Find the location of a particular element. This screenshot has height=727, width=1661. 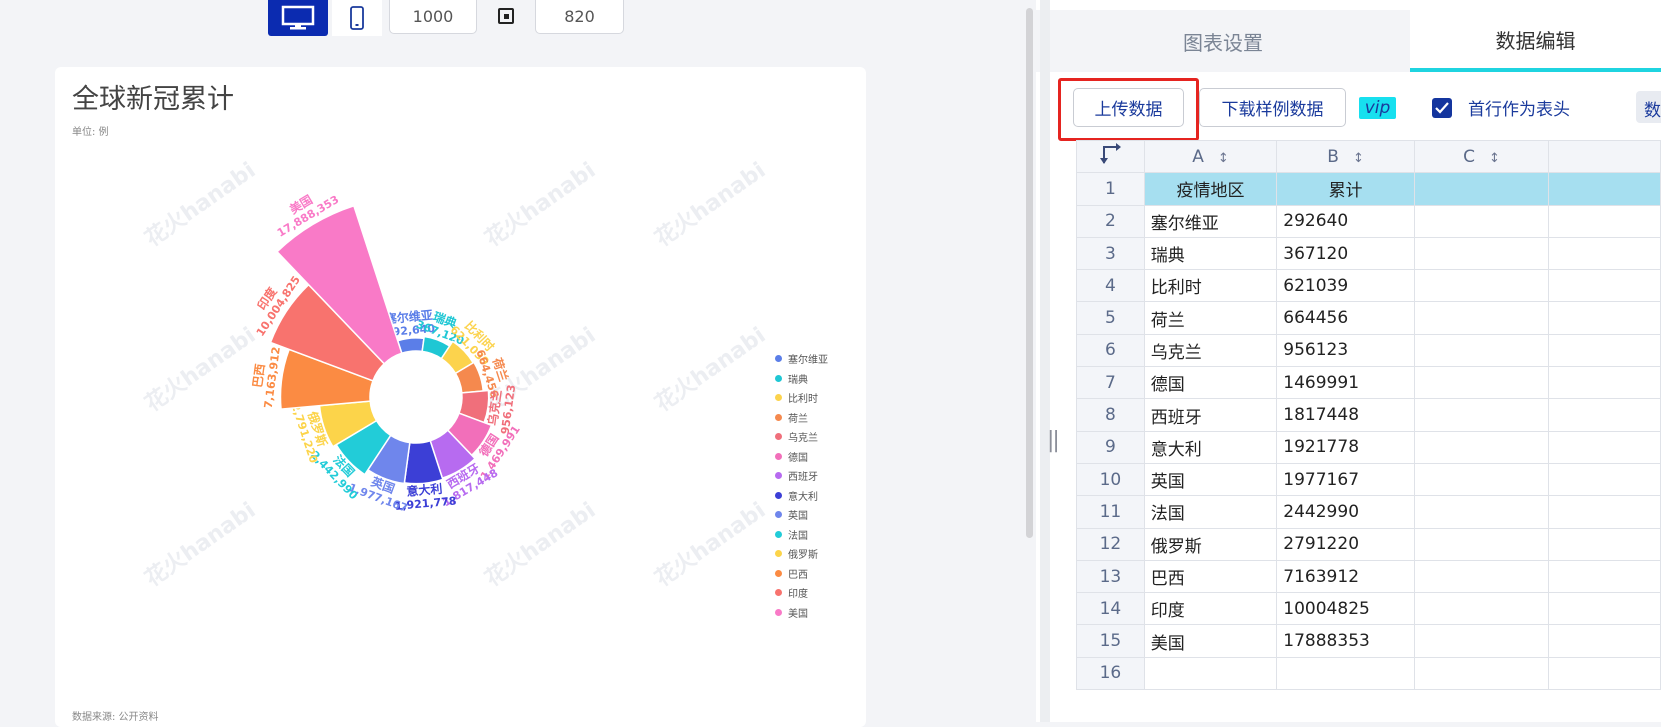

row-number: 4 is located at coordinates (1110, 286).